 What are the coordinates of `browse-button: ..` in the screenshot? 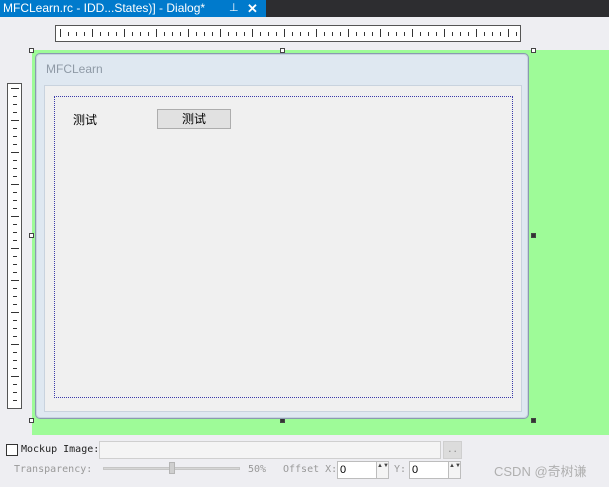 It's located at (452, 450).